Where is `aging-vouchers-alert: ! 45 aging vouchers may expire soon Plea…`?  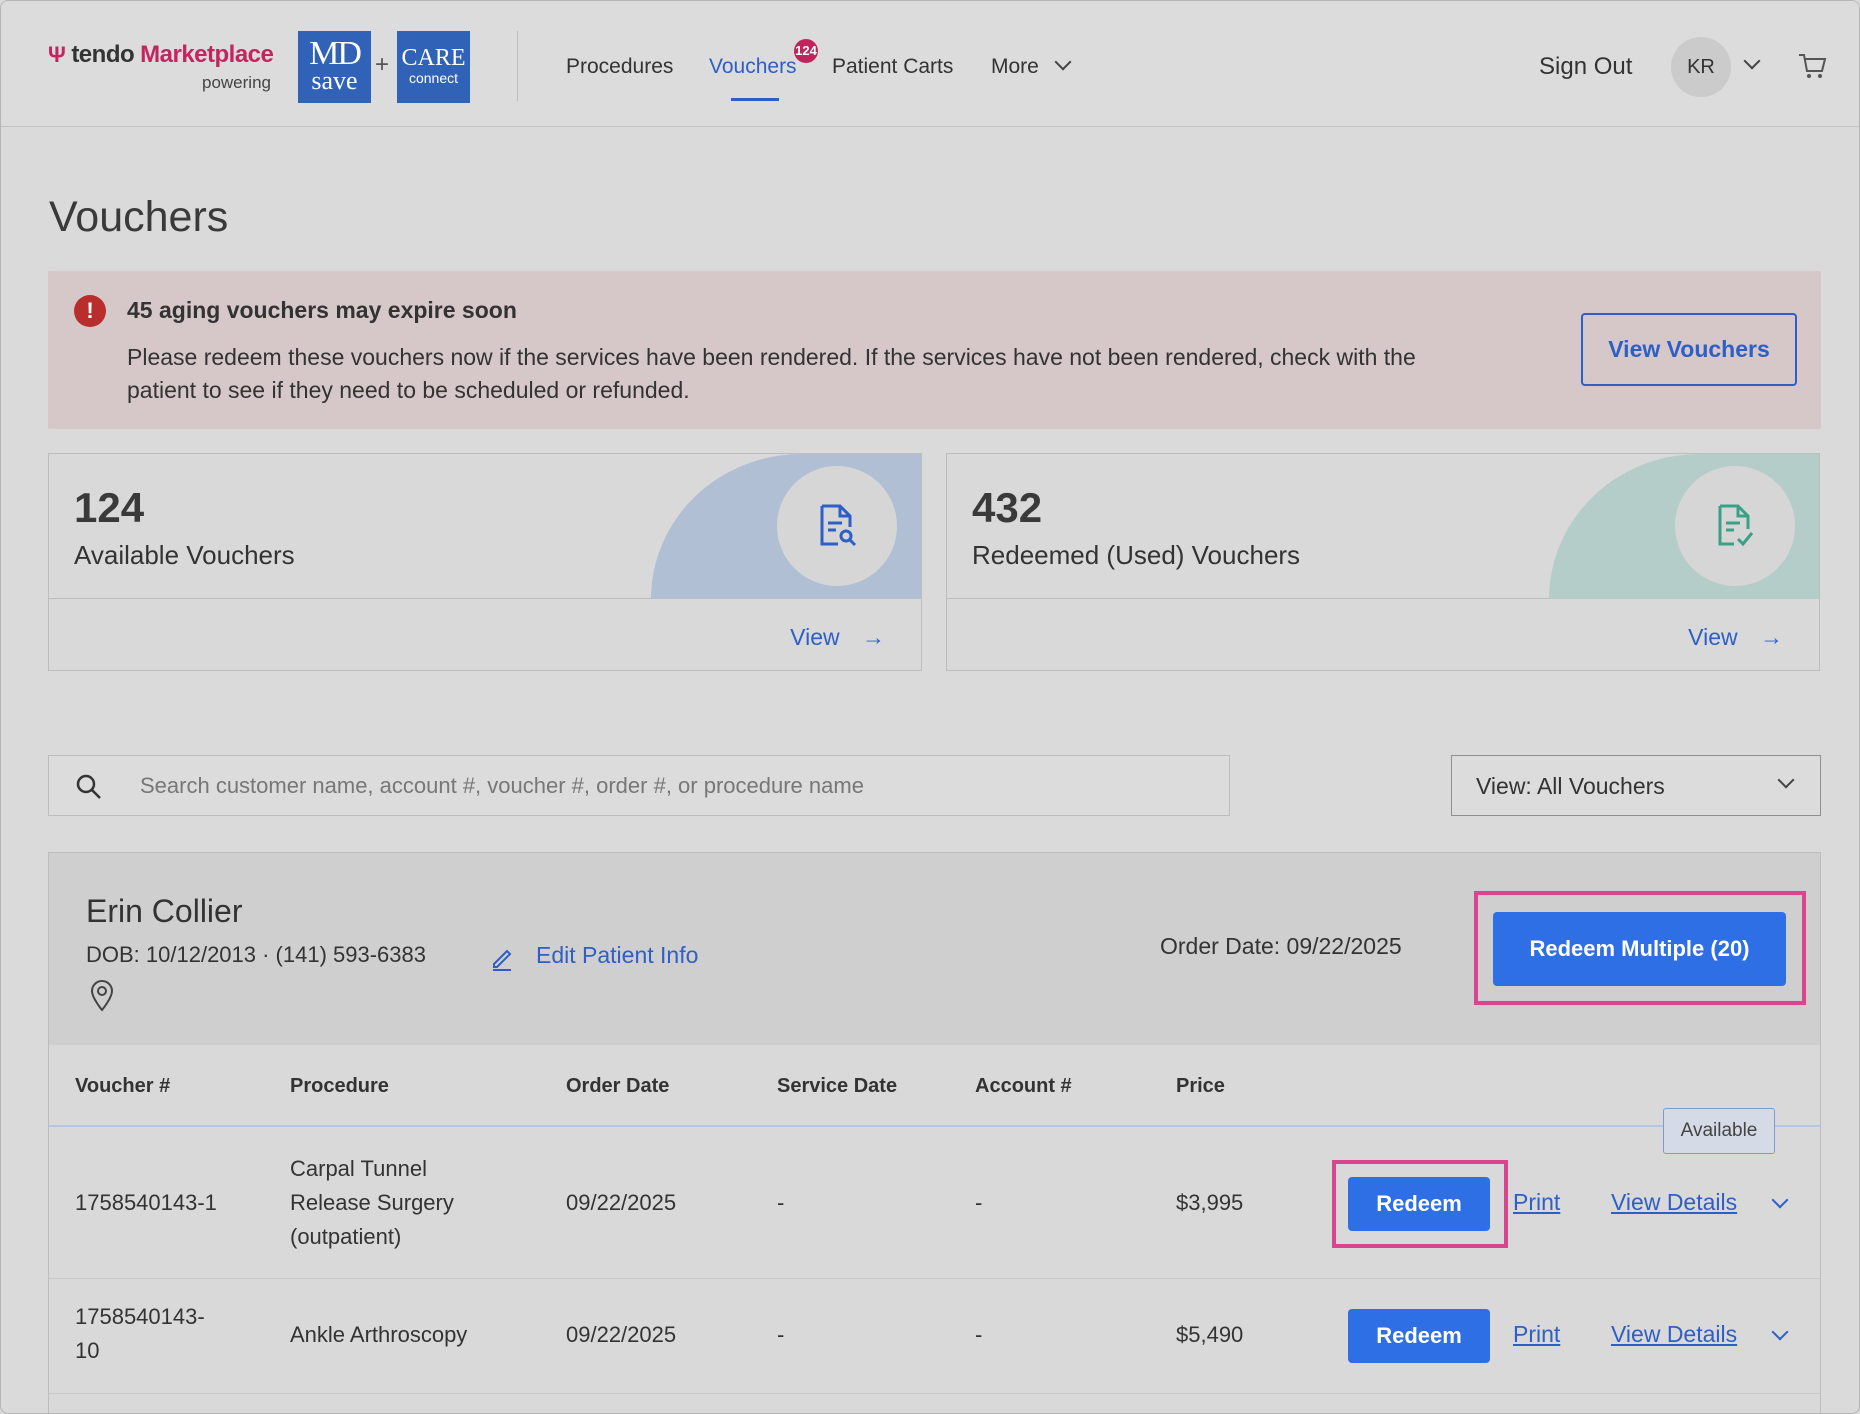
aging-vouchers-alert: ! 45 aging vouchers may expire soon Plea… is located at coordinates (934, 350).